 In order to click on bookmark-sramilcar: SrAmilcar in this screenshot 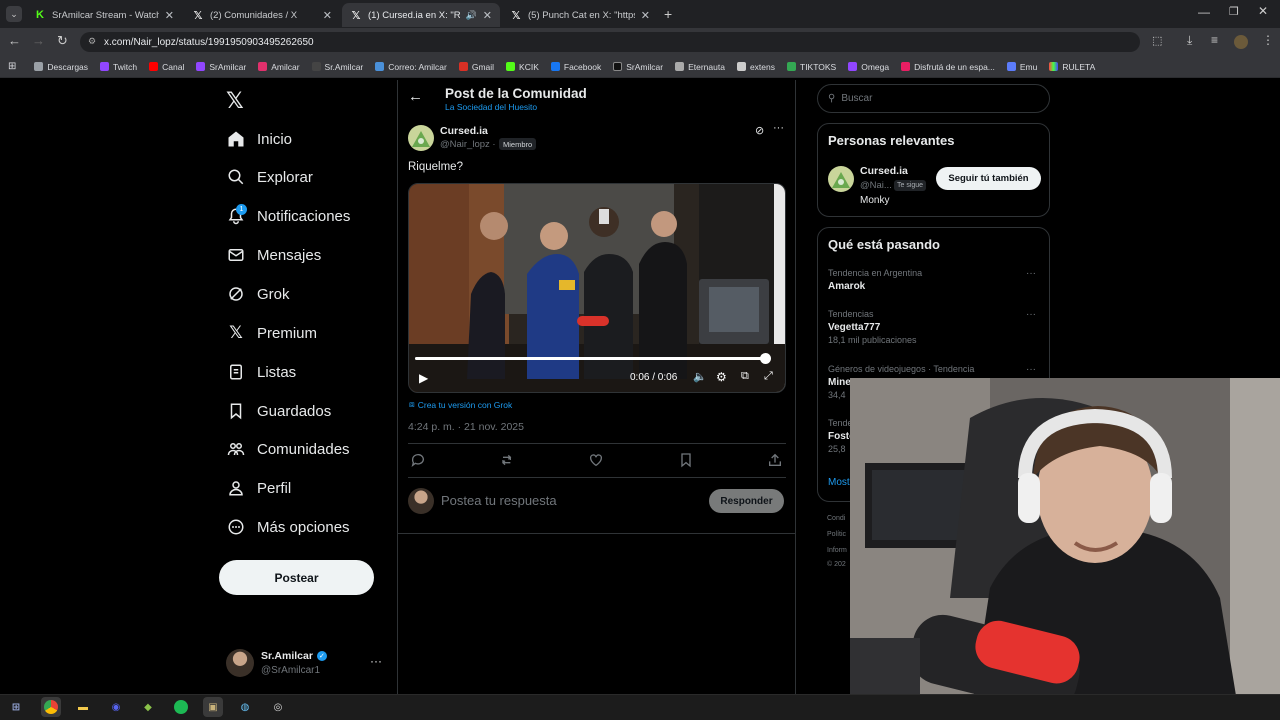, I will do `click(221, 67)`.